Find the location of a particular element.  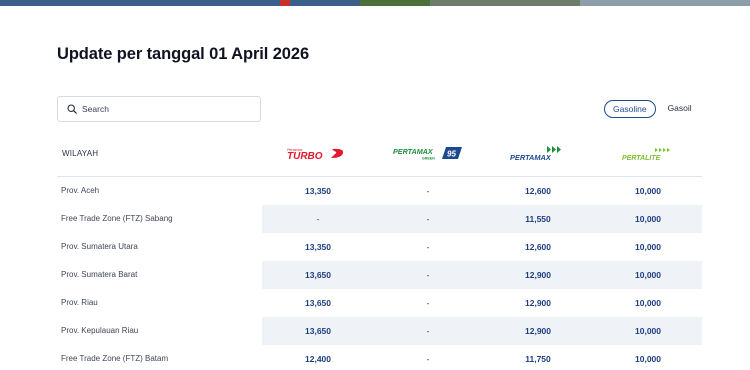

table-row: Prov. Sumatera Utara 13,350 - 12,600 10,000 is located at coordinates (379, 247).